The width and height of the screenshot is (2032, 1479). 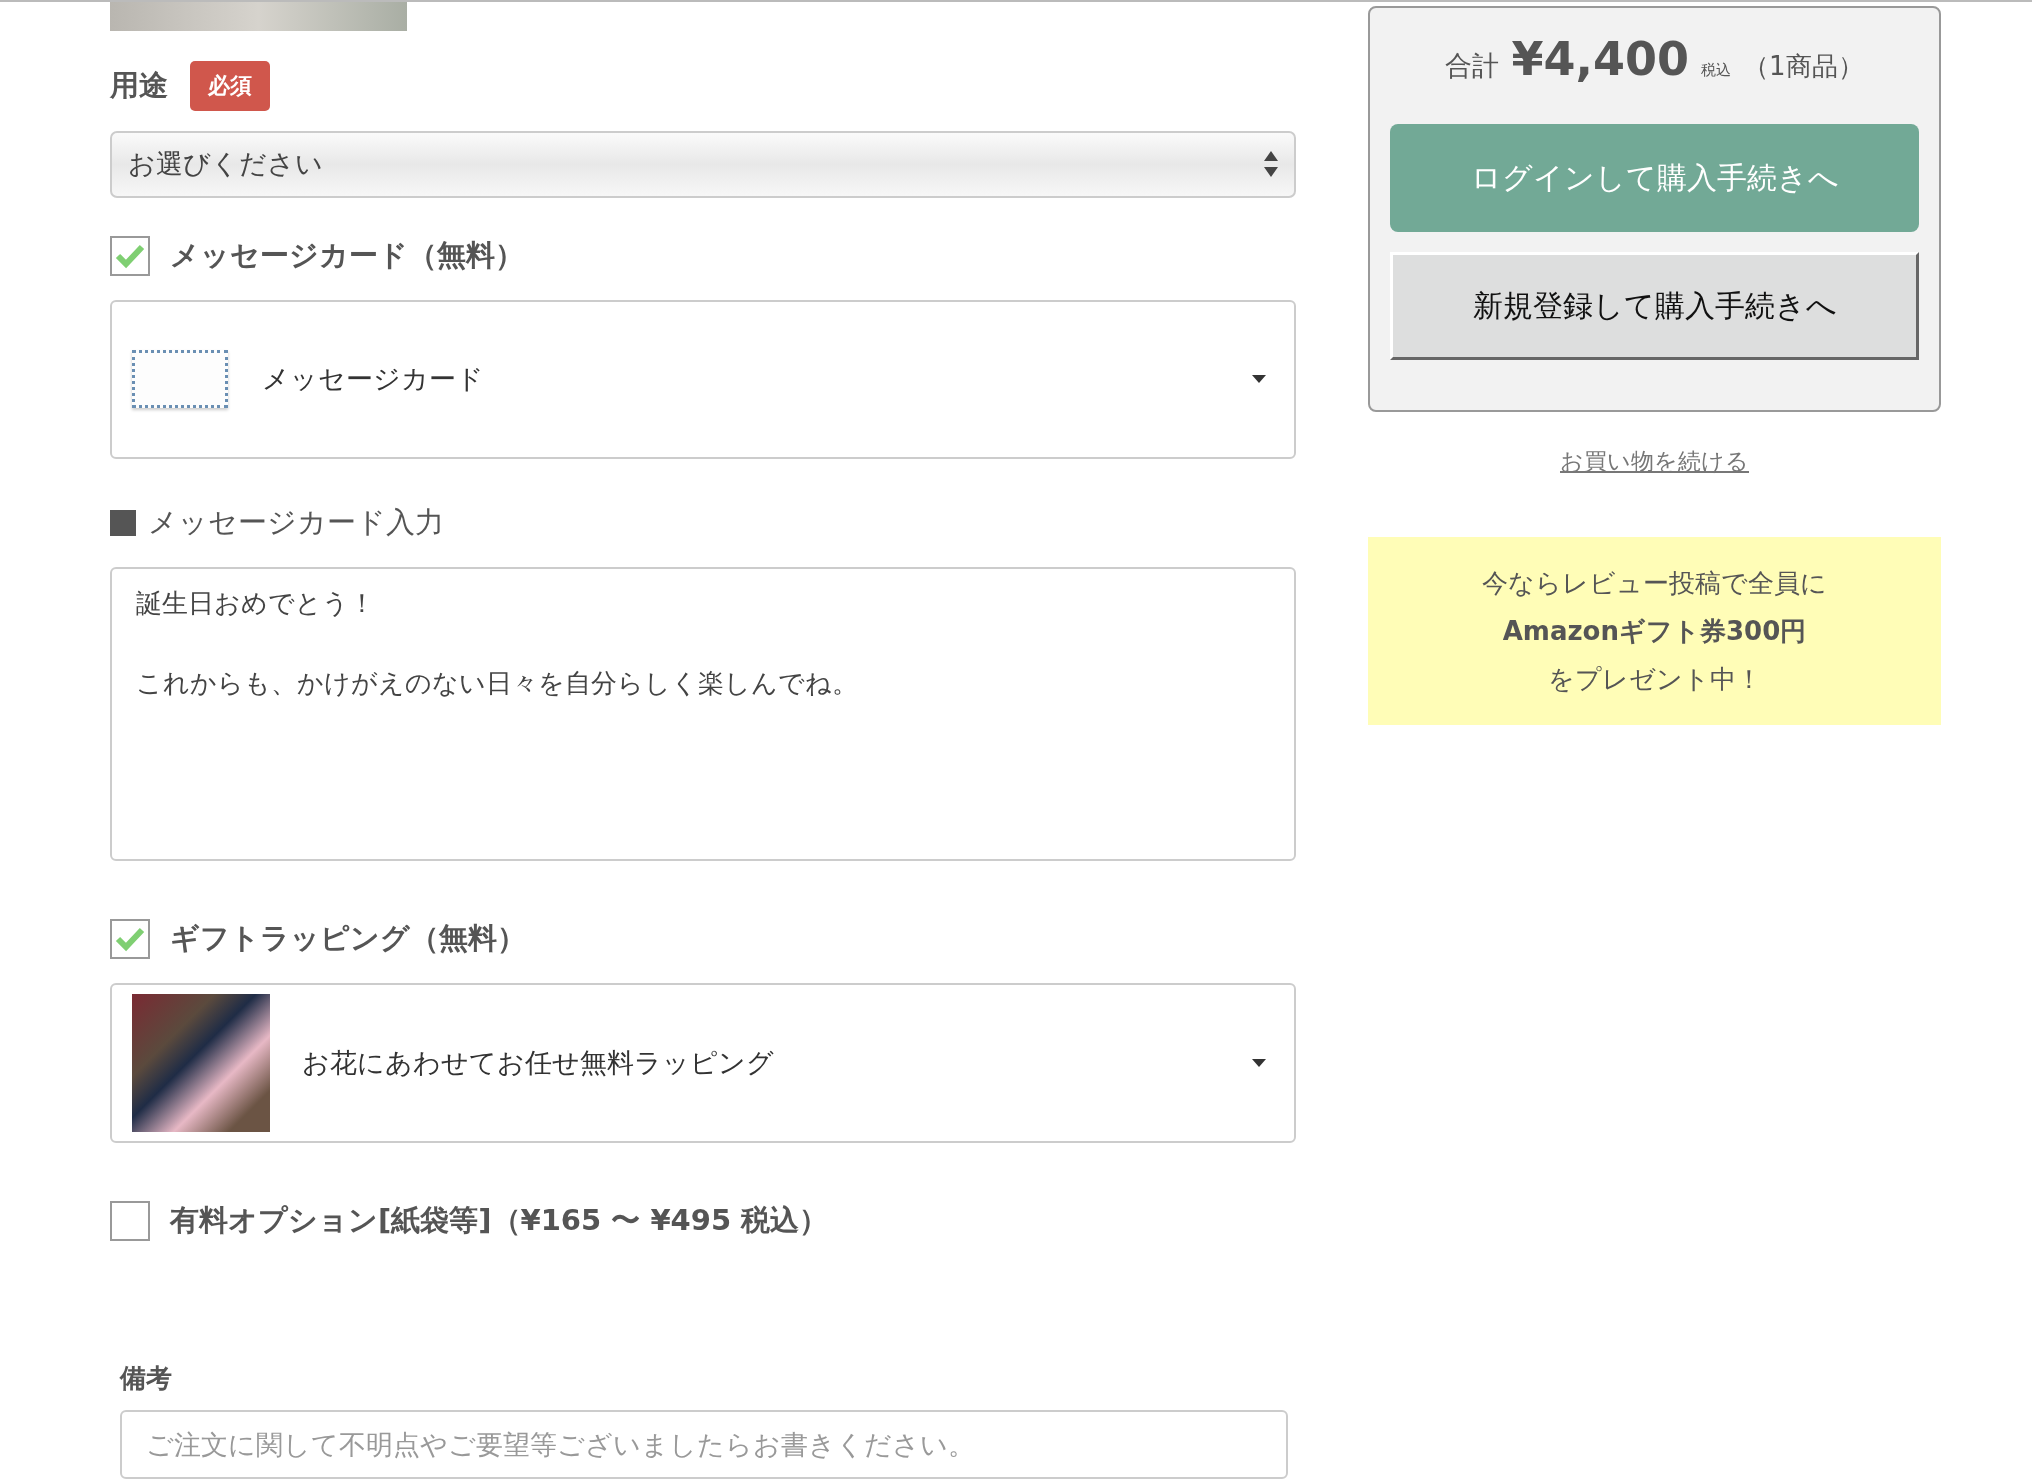 I want to click on field-label: 備考, so click(x=146, y=1378).